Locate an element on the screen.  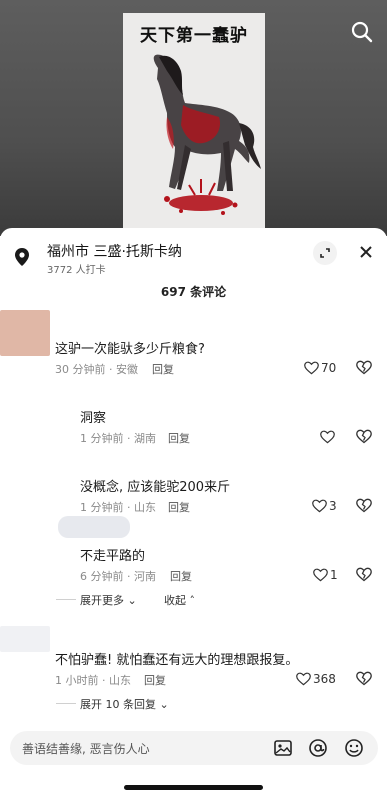
comment-input-bar: 善语结善缘, 恶言伤人心 is located at coordinates (194, 748).